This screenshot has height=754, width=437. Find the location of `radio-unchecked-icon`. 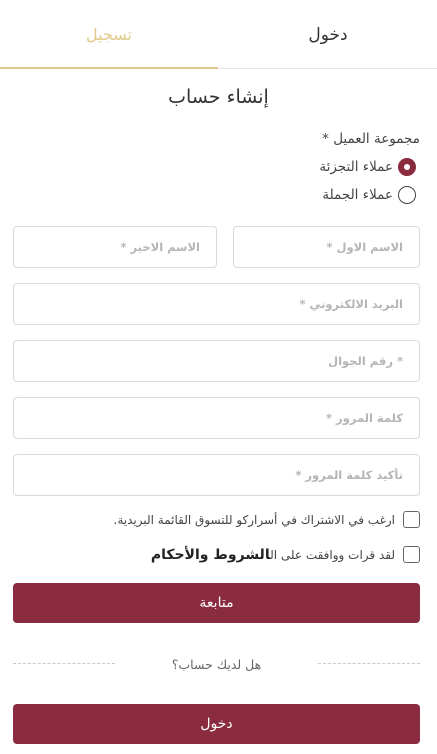

radio-unchecked-icon is located at coordinates (407, 195).